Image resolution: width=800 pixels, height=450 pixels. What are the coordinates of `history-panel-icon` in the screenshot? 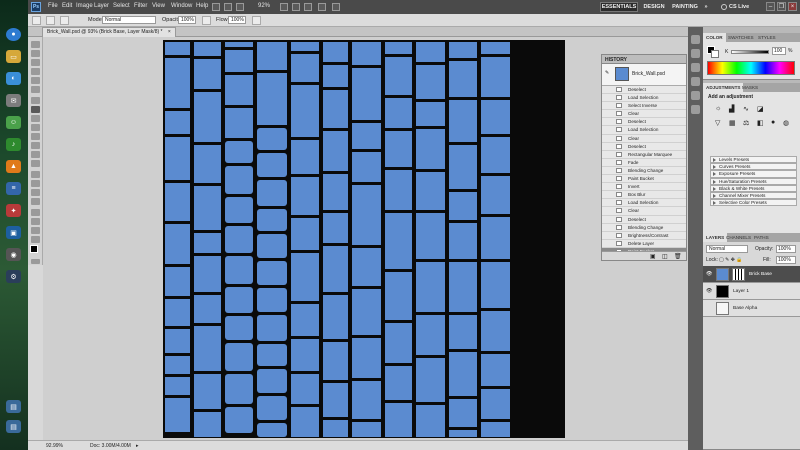 It's located at (695, 39).